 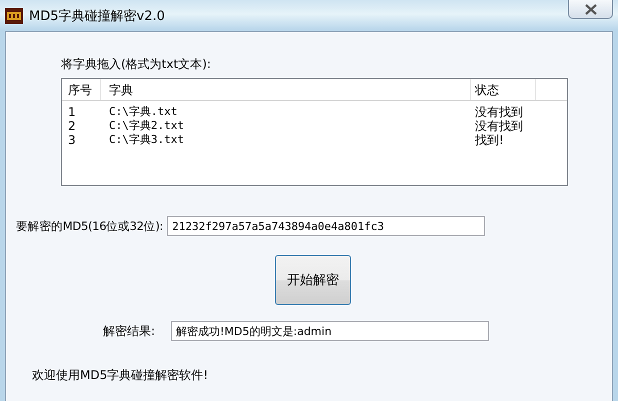 What do you see at coordinates (313, 280) in the screenshot?
I see `decrypt-button: 开始解密` at bounding box center [313, 280].